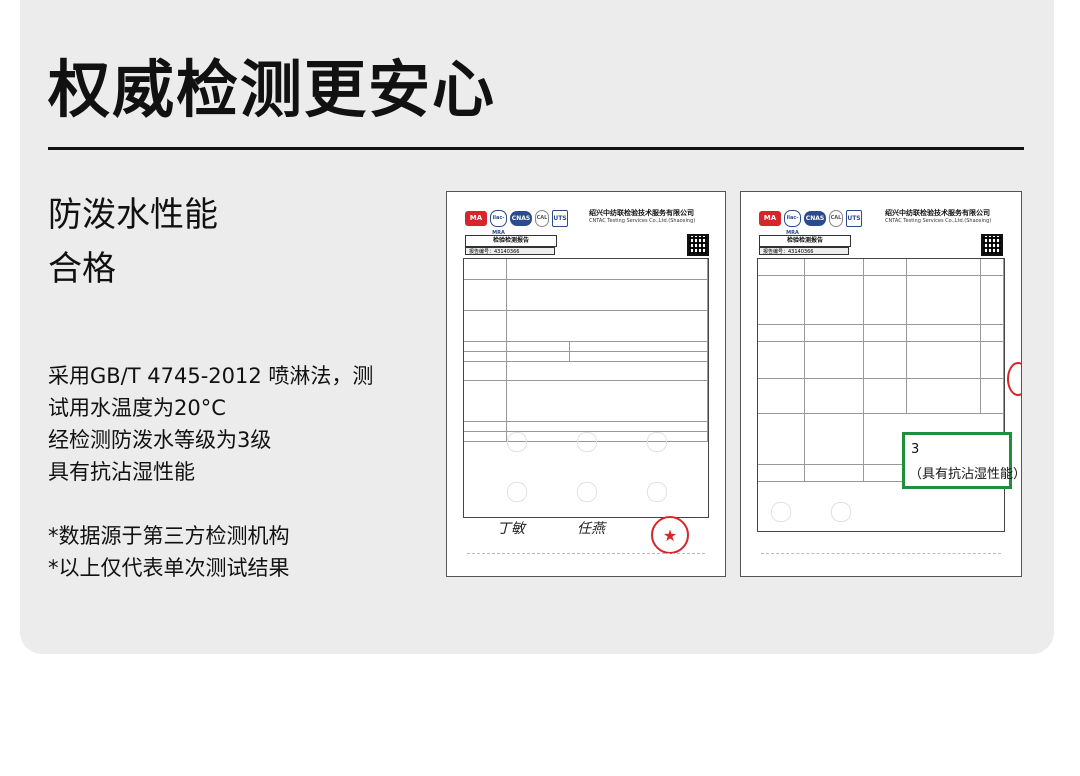  What do you see at coordinates (121, 472) in the screenshot?
I see `description-line-4: 具有抗沾湿性能` at bounding box center [121, 472].